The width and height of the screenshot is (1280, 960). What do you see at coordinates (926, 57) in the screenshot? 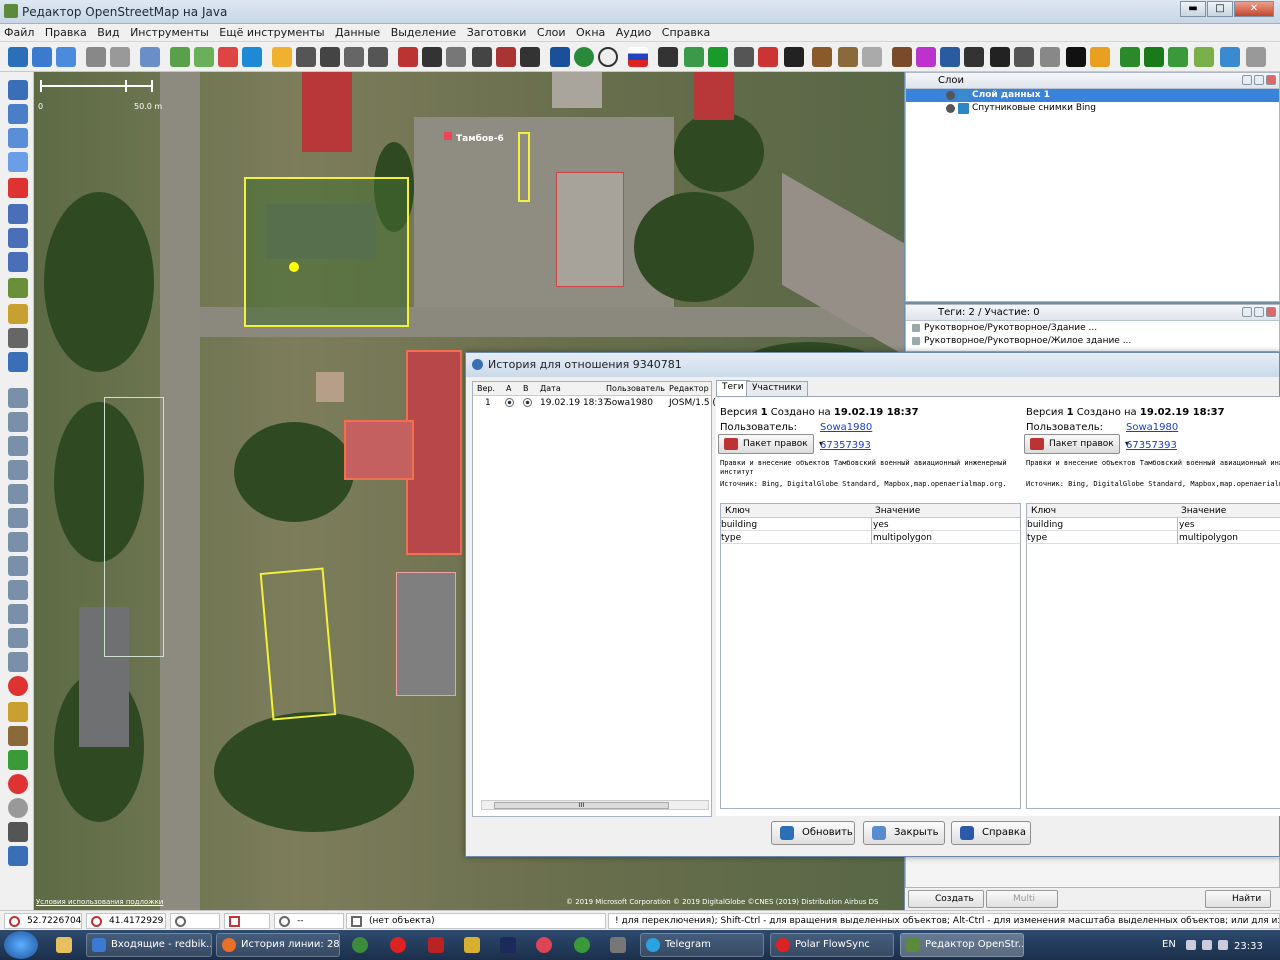
I see `shop-icon` at bounding box center [926, 57].